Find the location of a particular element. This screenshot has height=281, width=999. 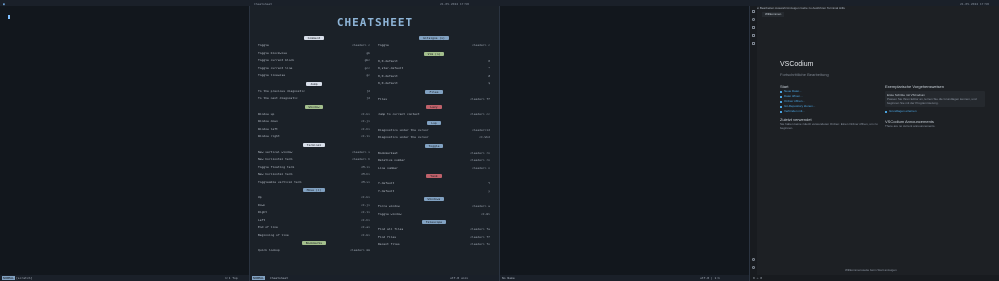

keymap-keys: <leader> cc is located at coordinates (480, 114).